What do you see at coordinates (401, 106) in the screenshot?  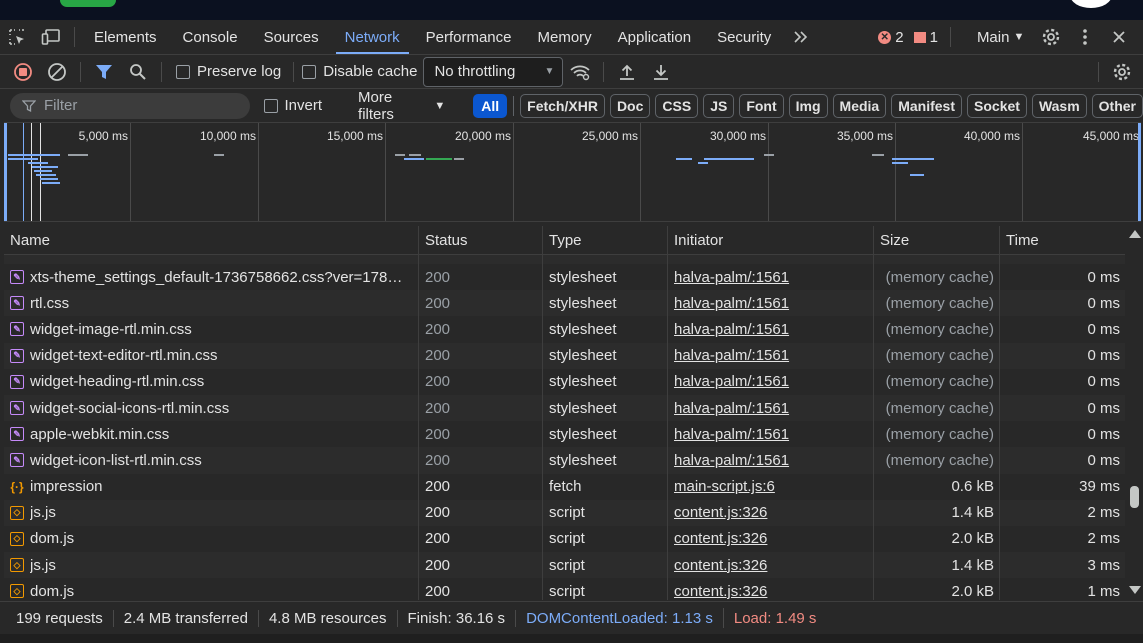 I see `more-filters-dropdown: More filters ▼` at bounding box center [401, 106].